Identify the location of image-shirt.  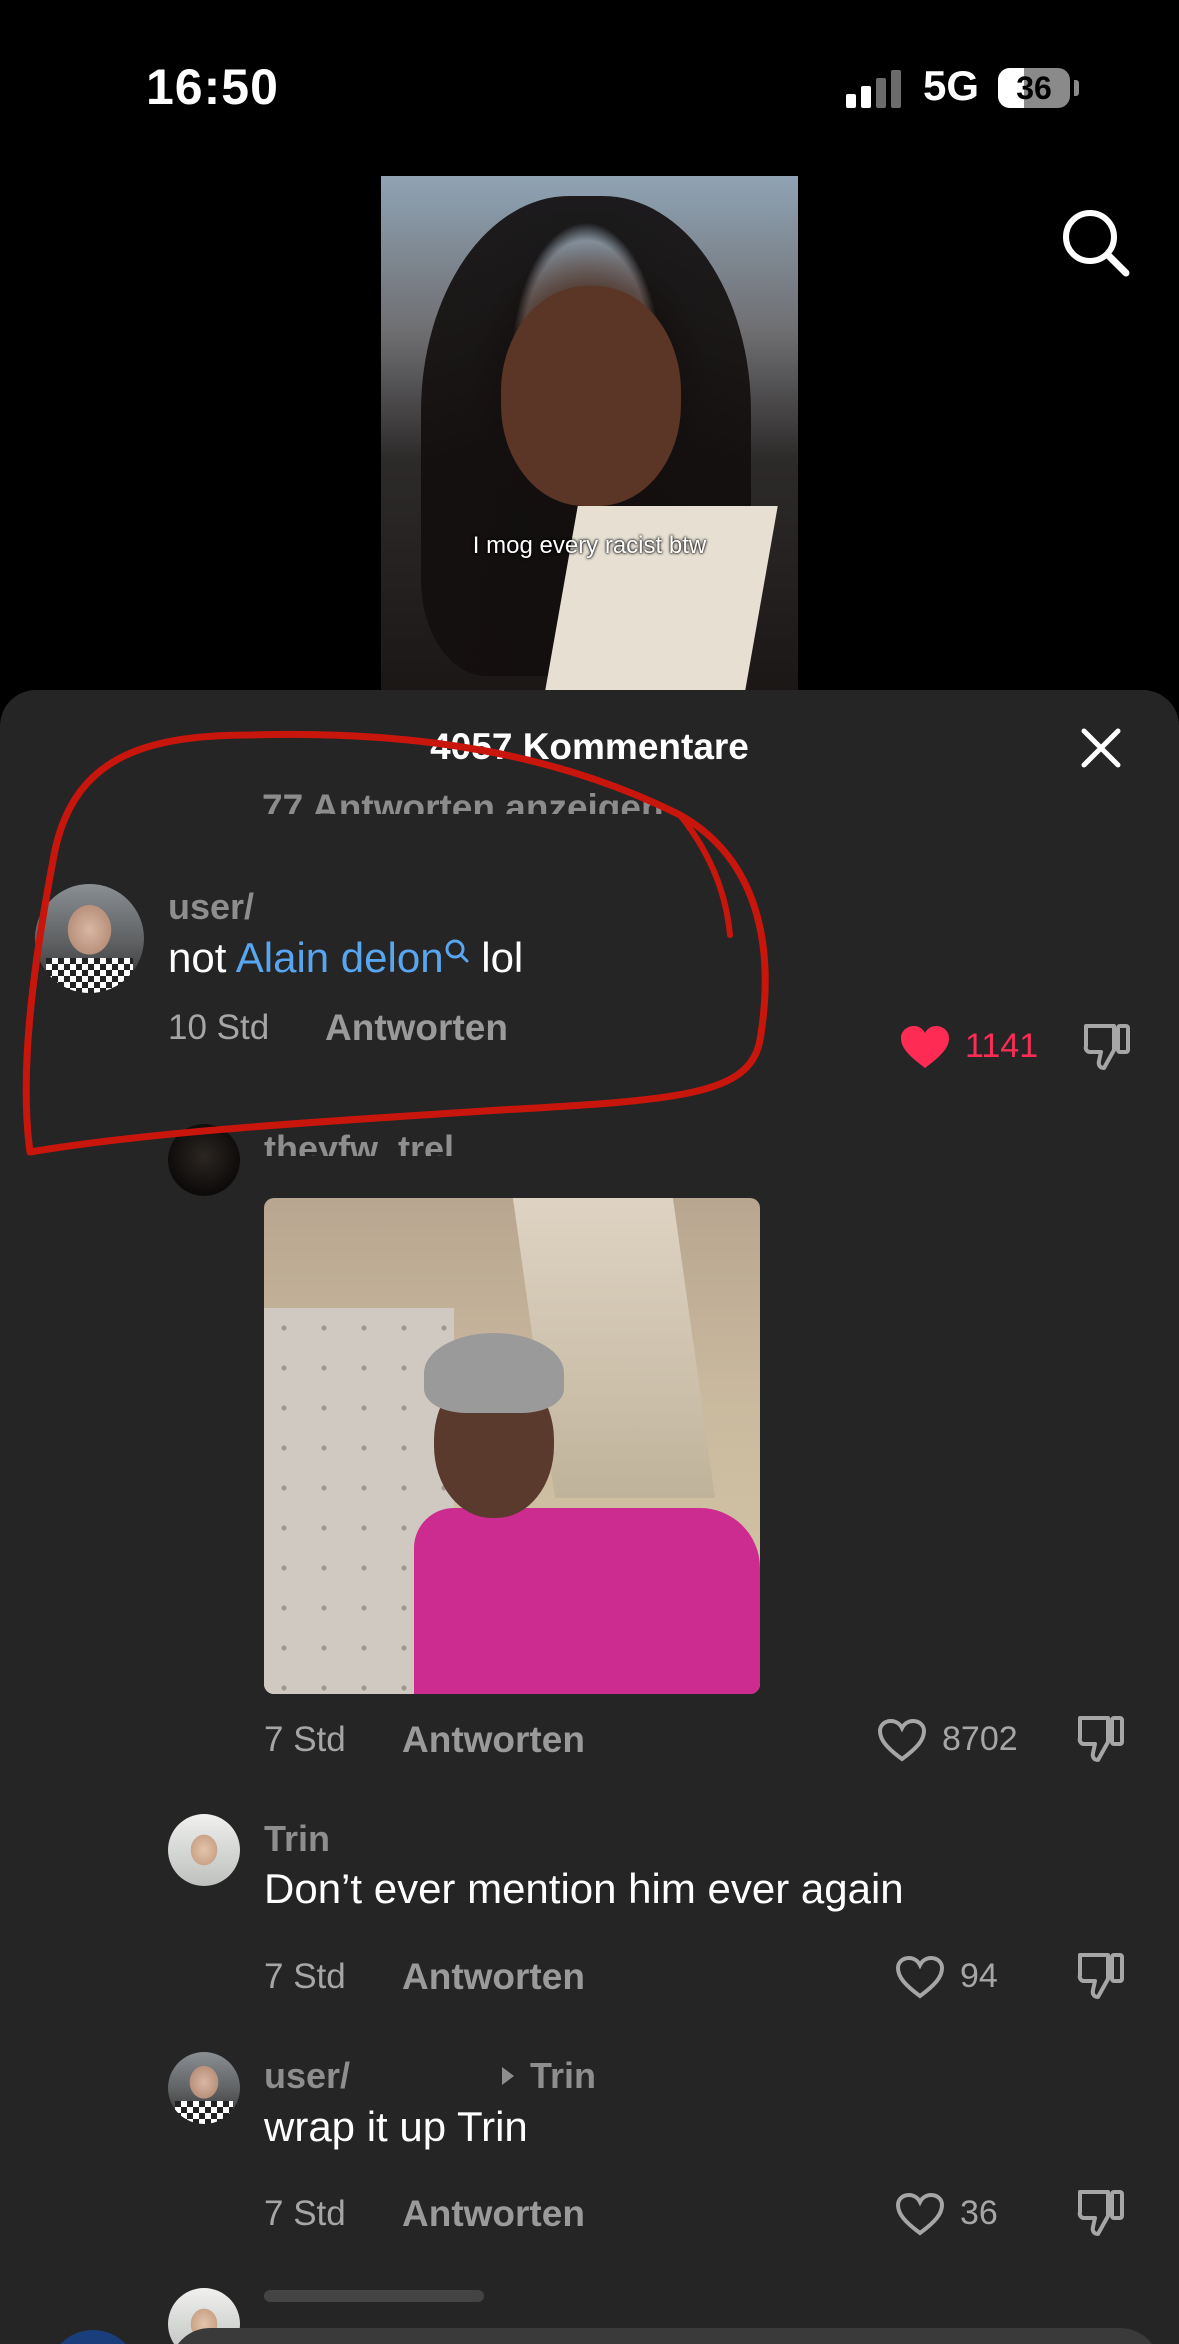
(587, 1601).